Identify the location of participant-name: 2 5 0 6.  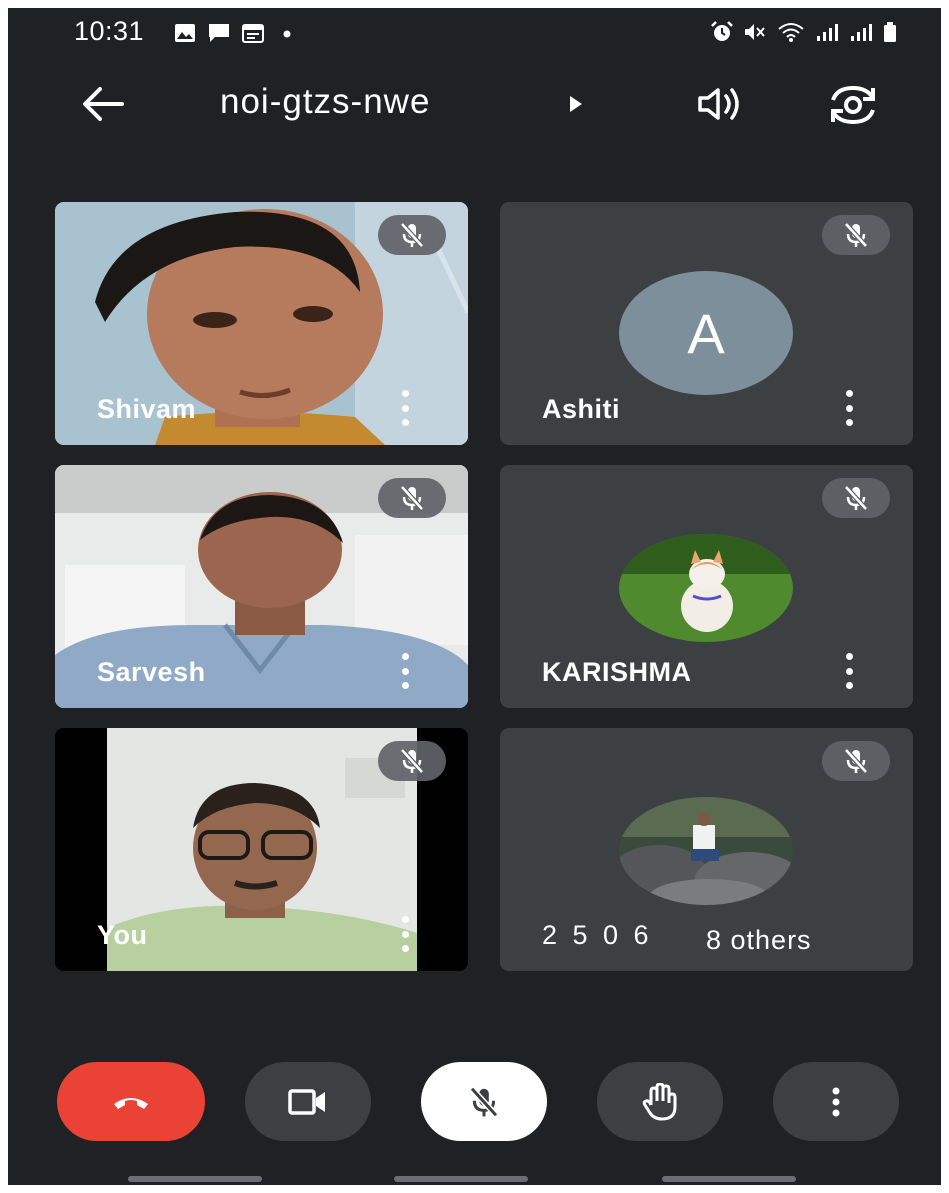
(597, 935).